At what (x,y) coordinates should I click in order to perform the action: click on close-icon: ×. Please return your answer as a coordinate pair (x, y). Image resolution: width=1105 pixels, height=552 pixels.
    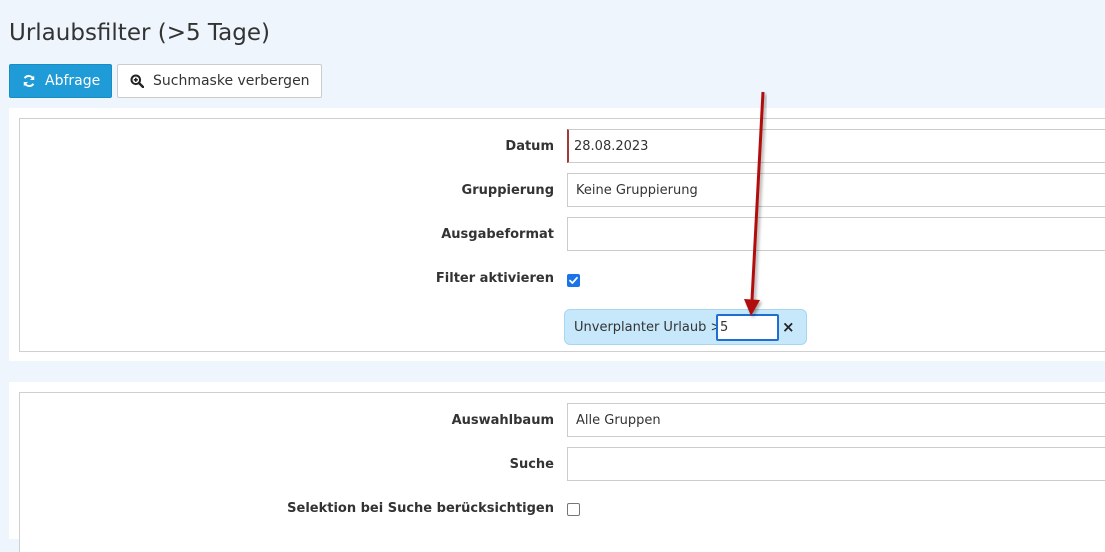
    Looking at the image, I should click on (788, 327).